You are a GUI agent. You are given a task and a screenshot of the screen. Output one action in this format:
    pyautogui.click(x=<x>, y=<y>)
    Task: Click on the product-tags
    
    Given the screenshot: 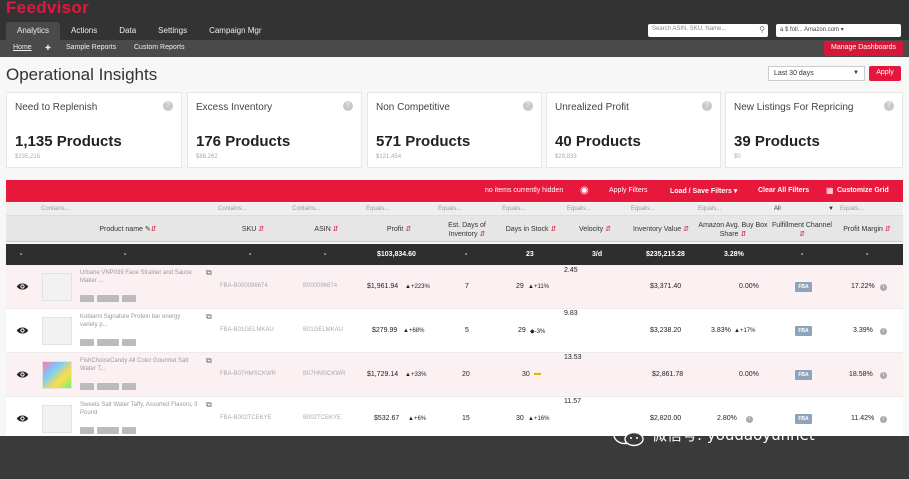 What is the action you would take?
    pyautogui.click(x=108, y=342)
    